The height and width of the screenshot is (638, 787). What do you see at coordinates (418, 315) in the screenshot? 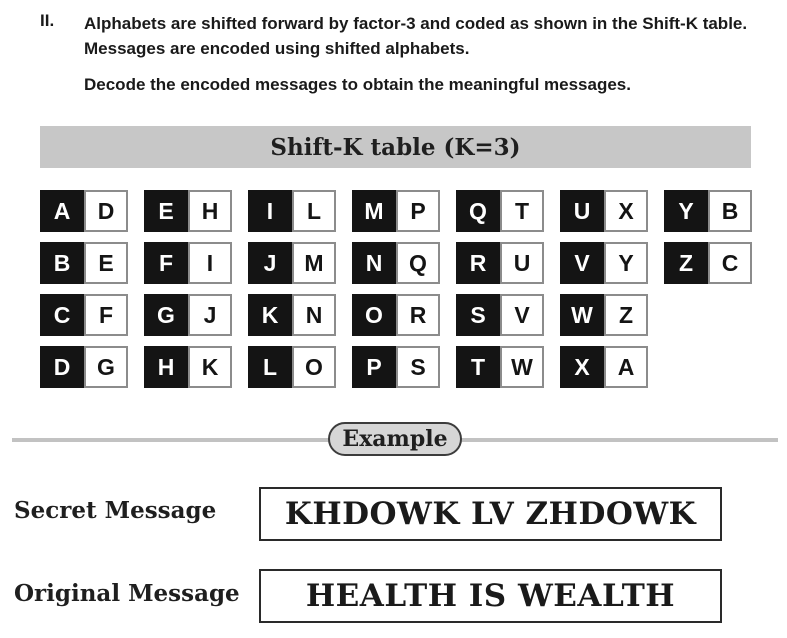
I see `coded-letter: R` at bounding box center [418, 315].